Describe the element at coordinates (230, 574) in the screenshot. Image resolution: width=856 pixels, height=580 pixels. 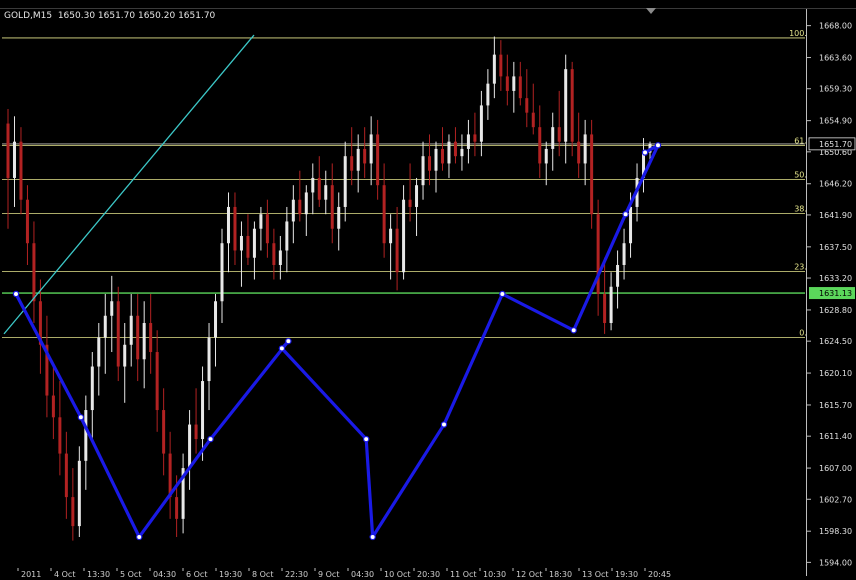
I see `x-tick-label-6: 19:30` at that location.